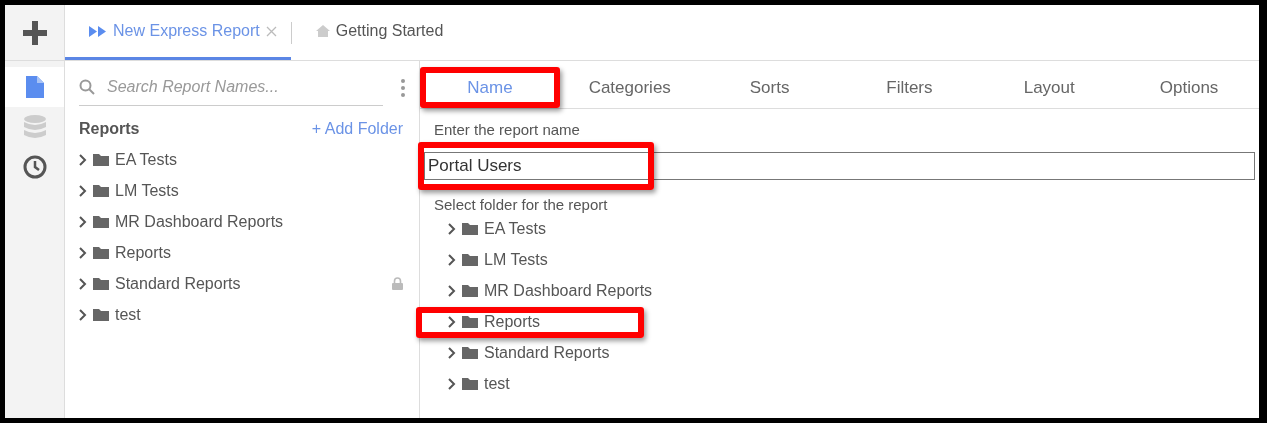  Describe the element at coordinates (839, 166) in the screenshot. I see `report-name-field: Portal Users` at that location.